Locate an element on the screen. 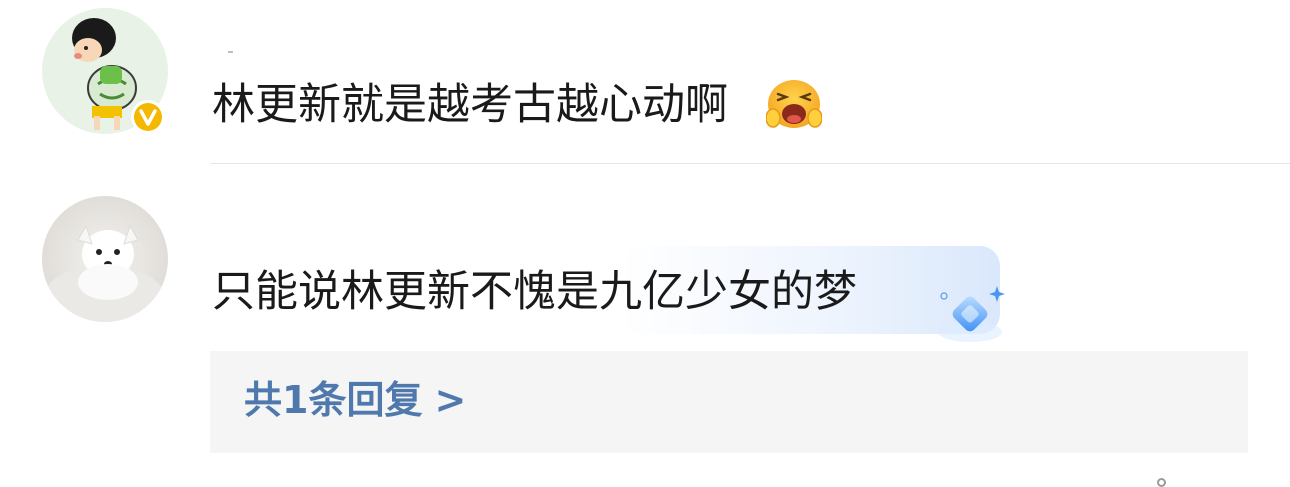 The width and height of the screenshot is (1290, 487). divider is located at coordinates (750, 163).